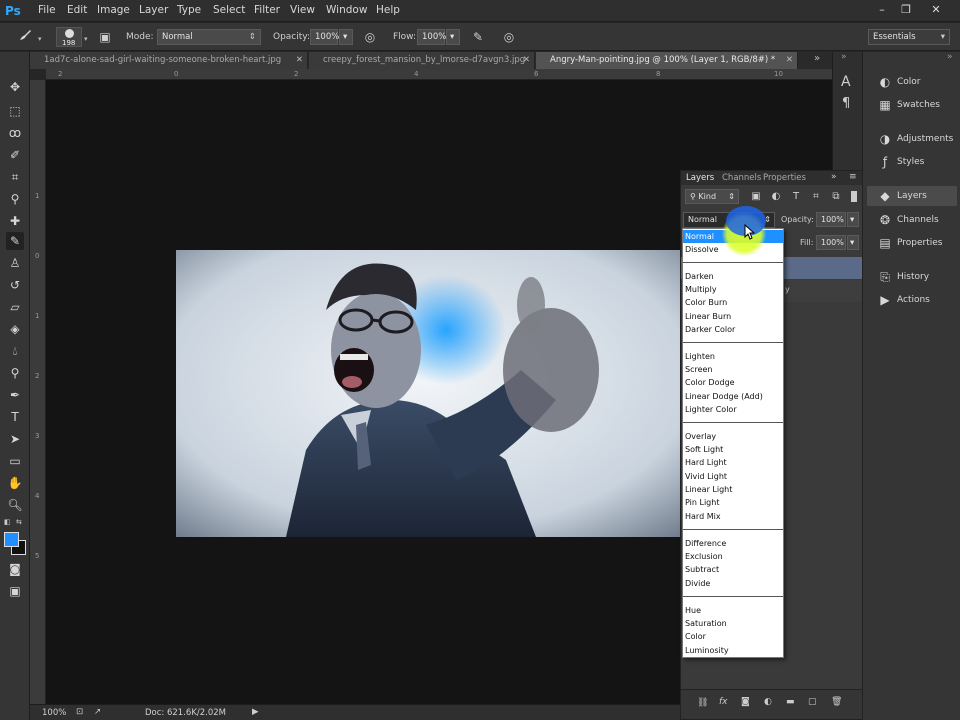 Image resolution: width=960 pixels, height=720 pixels. Describe the element at coordinates (733, 436) in the screenshot. I see `blend-option-overlay: Overlay` at that location.